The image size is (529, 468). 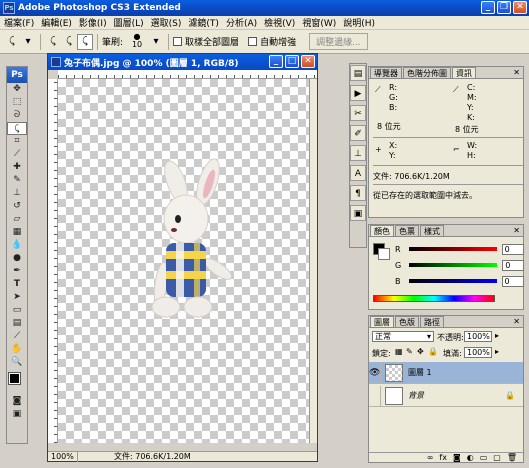 I want to click on lasso-tool-icon: ᘐ, so click(x=17, y=115).